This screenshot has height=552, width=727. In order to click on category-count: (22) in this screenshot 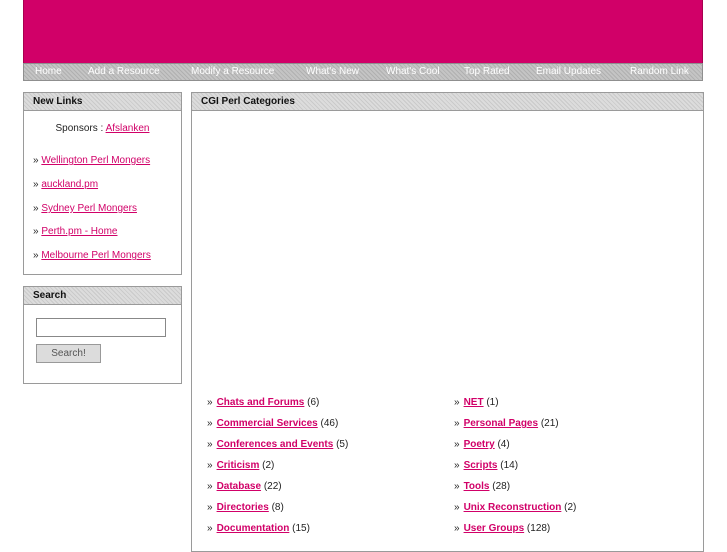, I will do `click(272, 486)`.